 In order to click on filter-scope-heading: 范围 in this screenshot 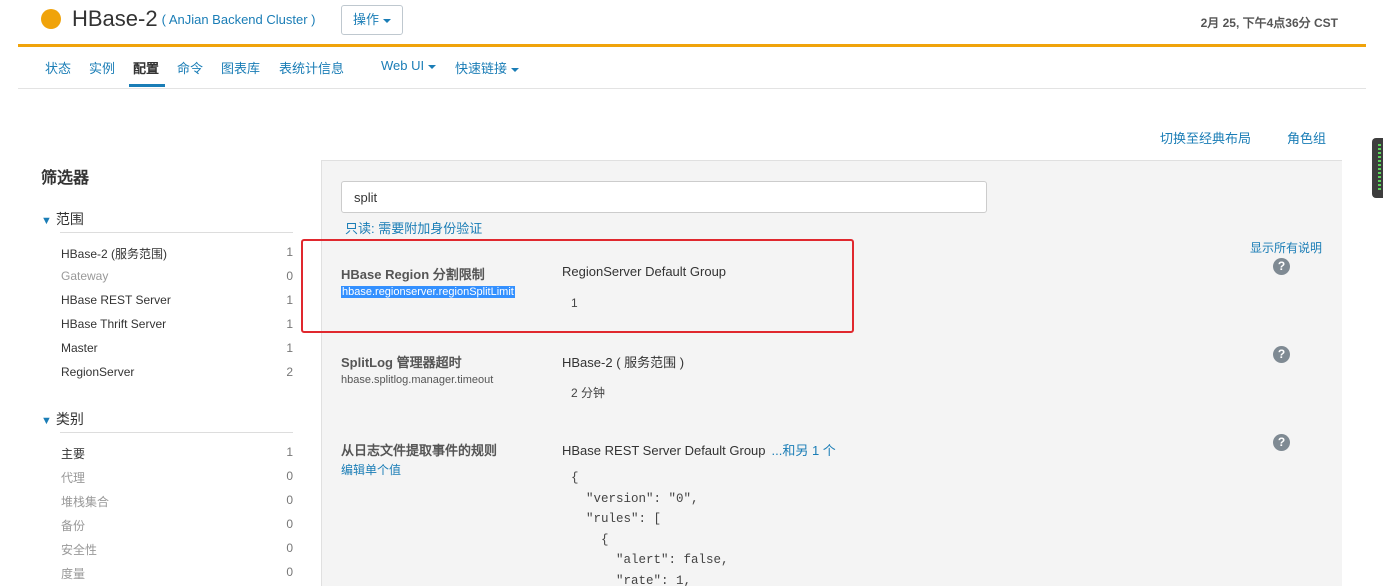, I will do `click(69, 219)`.